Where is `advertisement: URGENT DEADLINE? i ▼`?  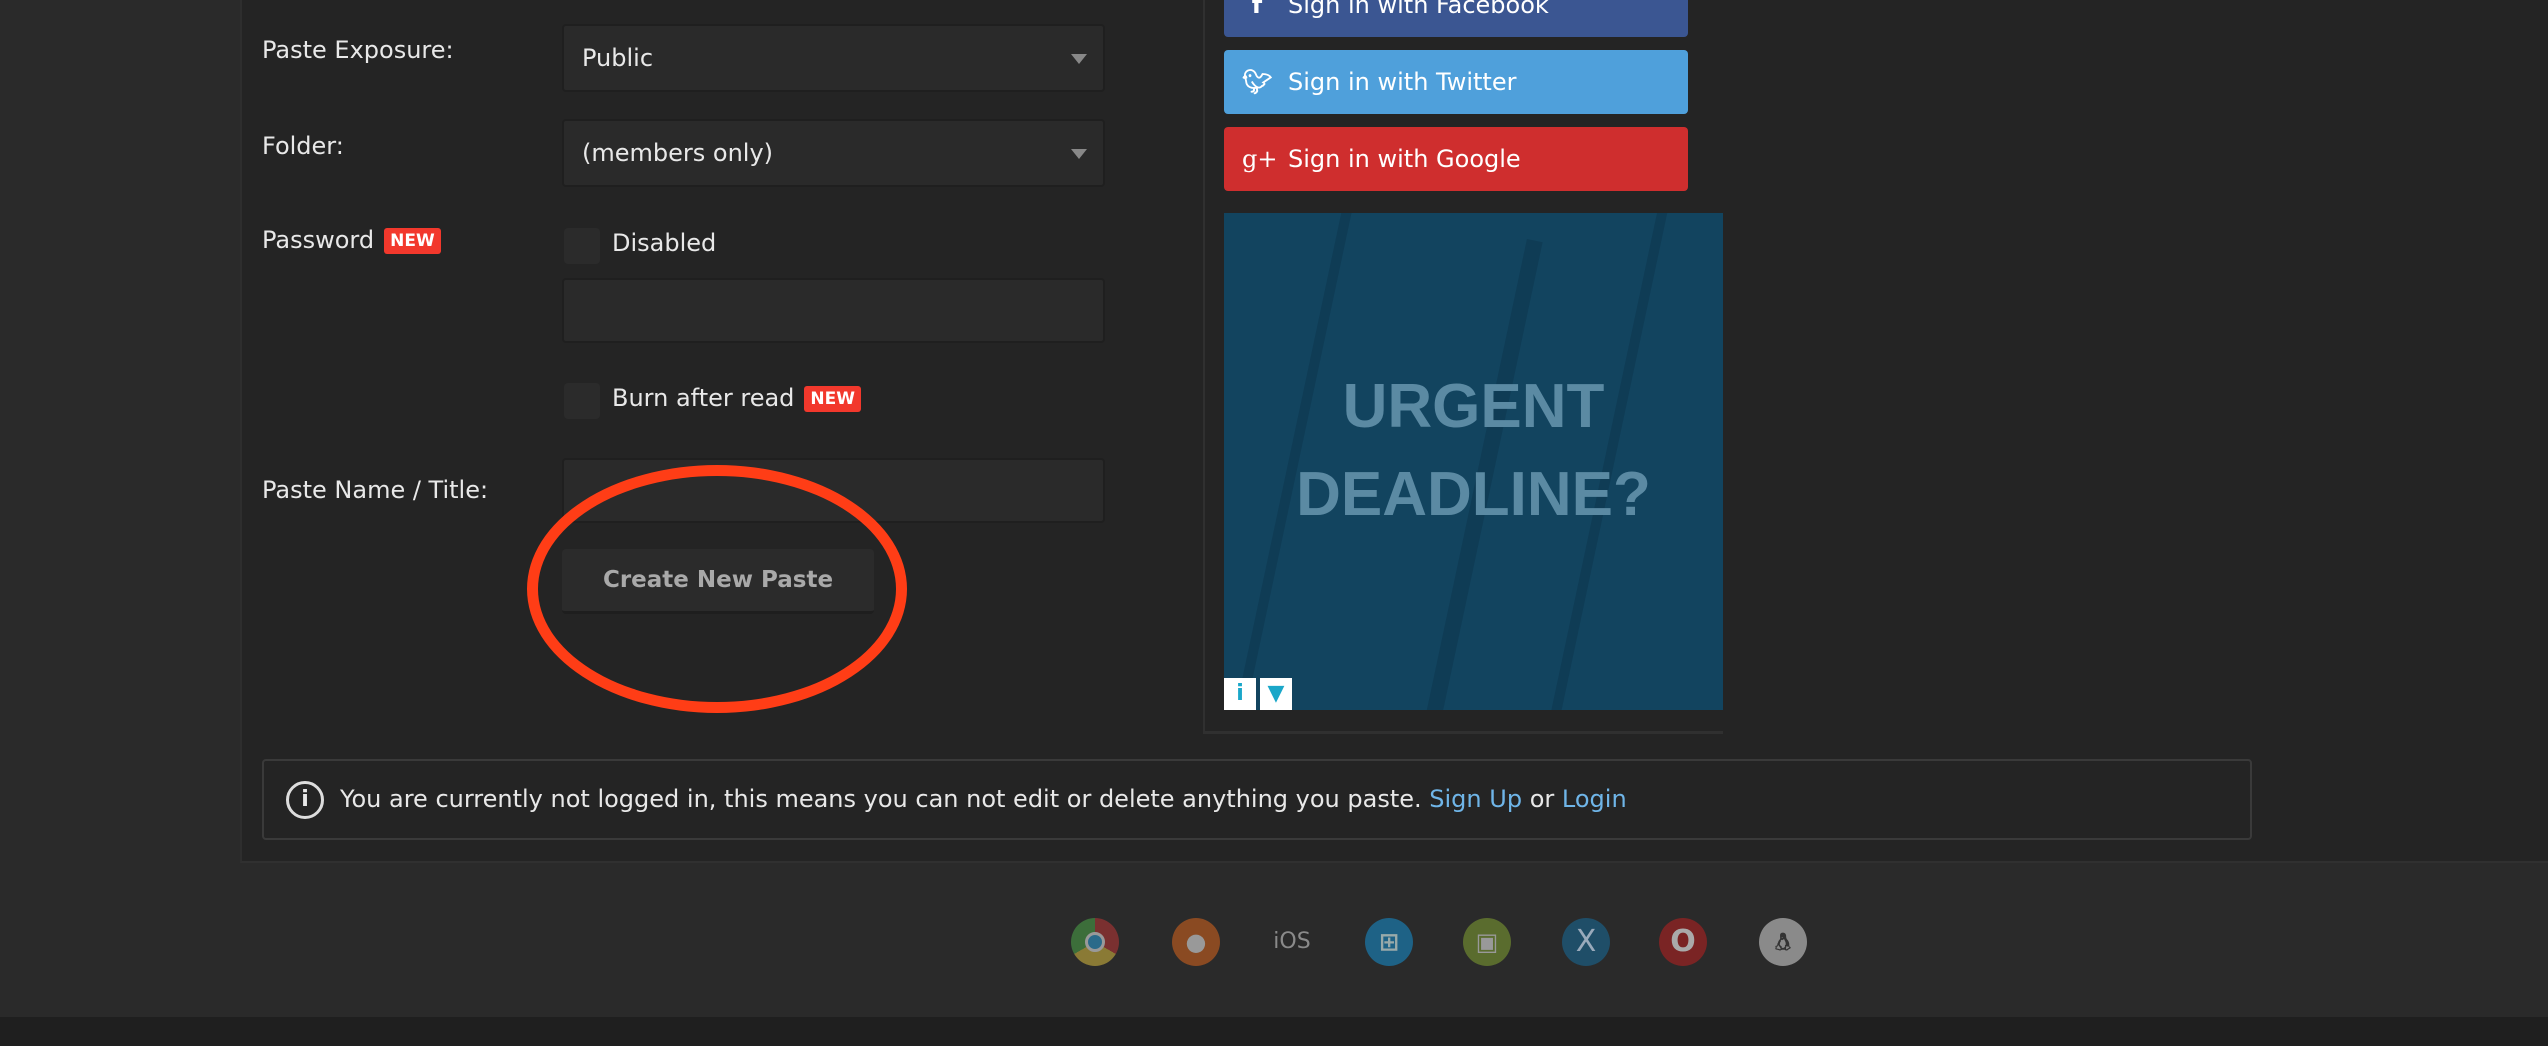 advertisement: URGENT DEADLINE? i ▼ is located at coordinates (1473, 461).